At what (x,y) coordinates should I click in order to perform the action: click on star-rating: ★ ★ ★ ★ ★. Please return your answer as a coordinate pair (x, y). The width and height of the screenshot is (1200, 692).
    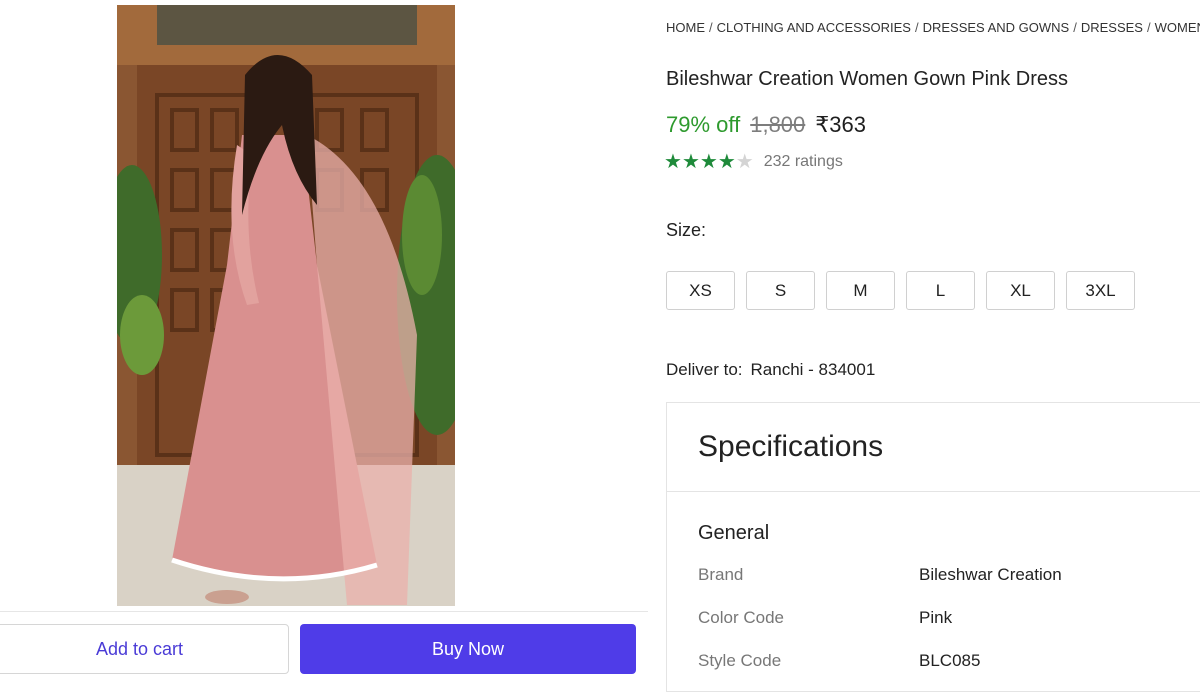
    Looking at the image, I should click on (709, 162).